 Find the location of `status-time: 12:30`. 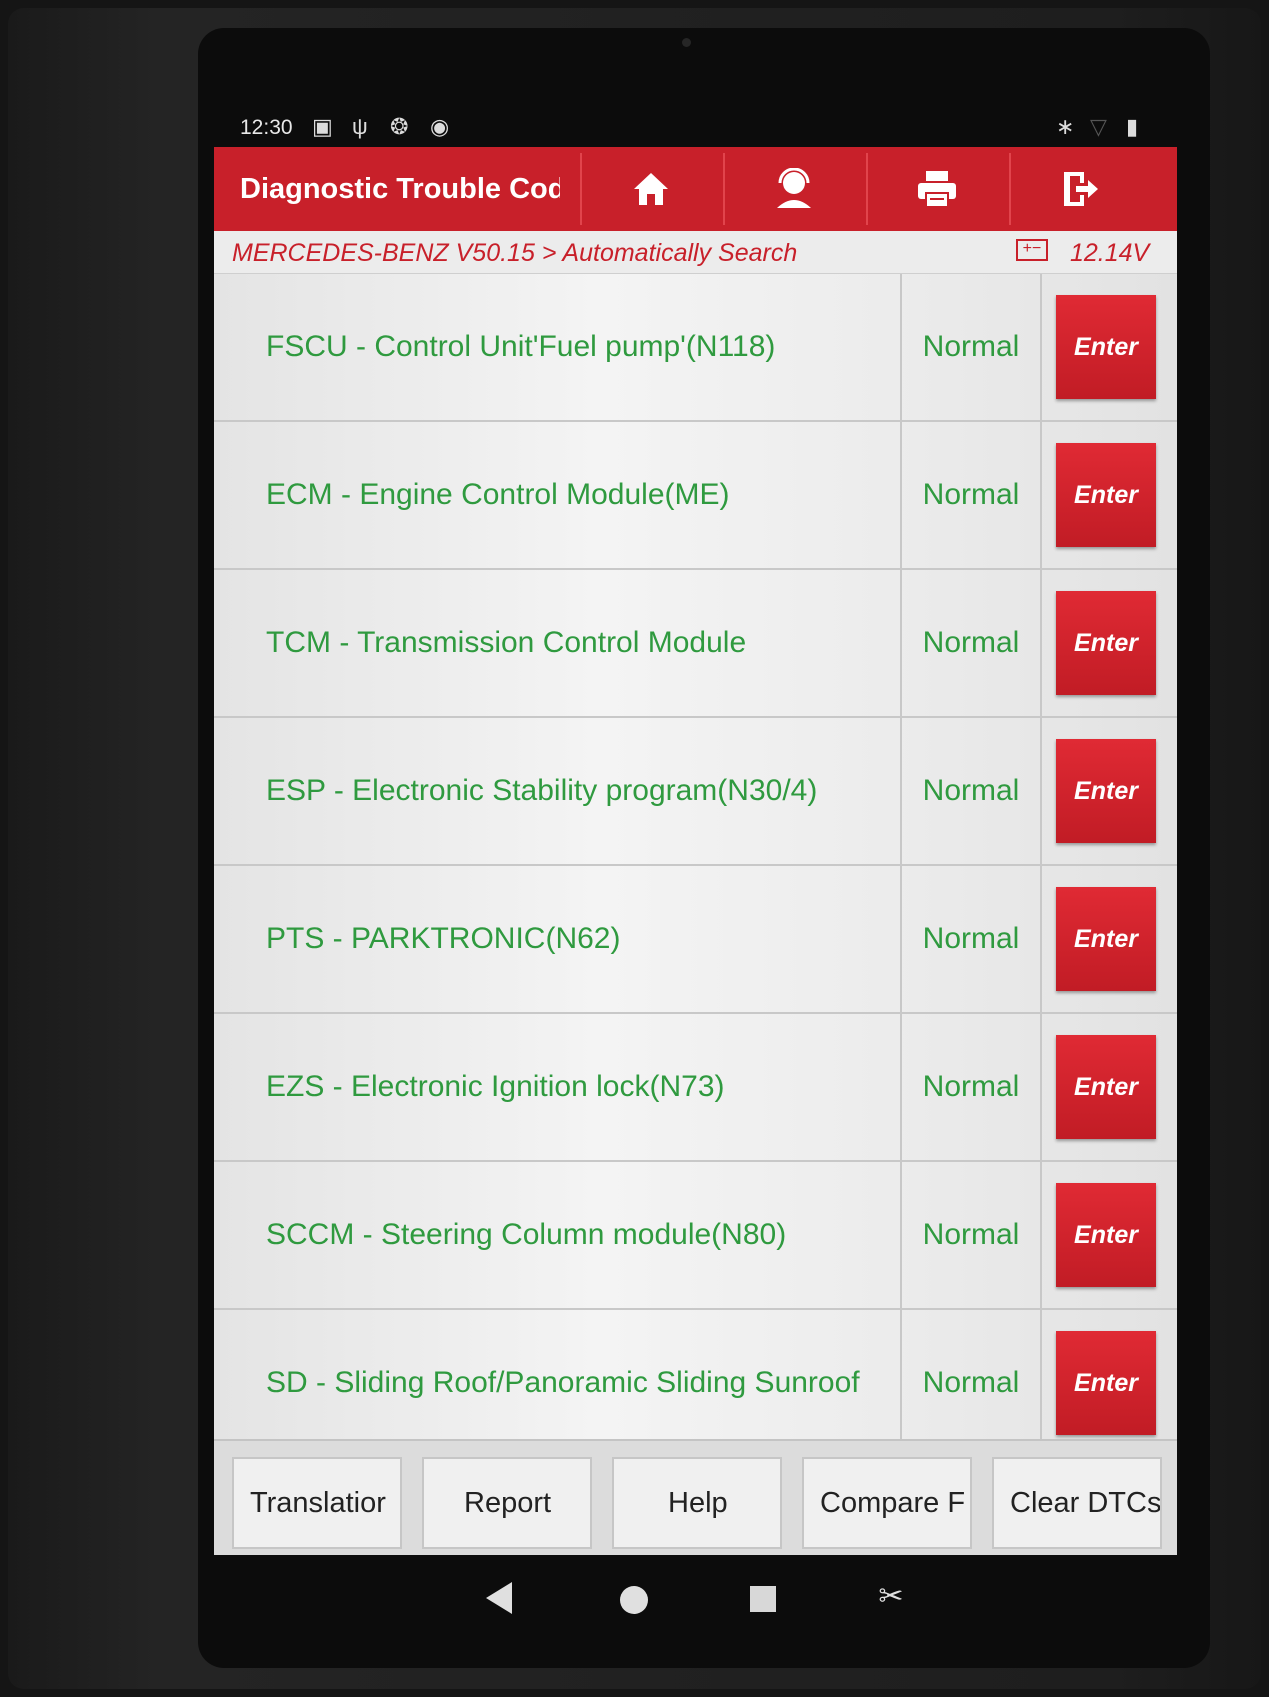

status-time: 12:30 is located at coordinates (266, 127).